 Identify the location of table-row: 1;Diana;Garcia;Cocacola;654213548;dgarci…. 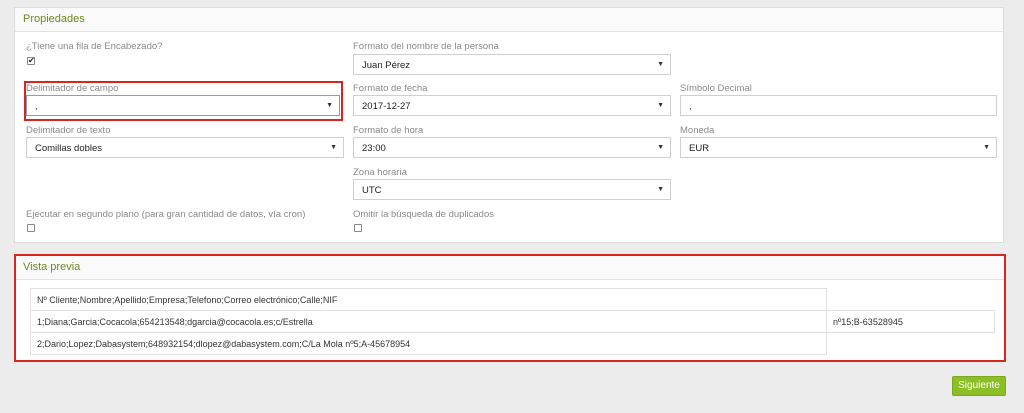
(512, 321).